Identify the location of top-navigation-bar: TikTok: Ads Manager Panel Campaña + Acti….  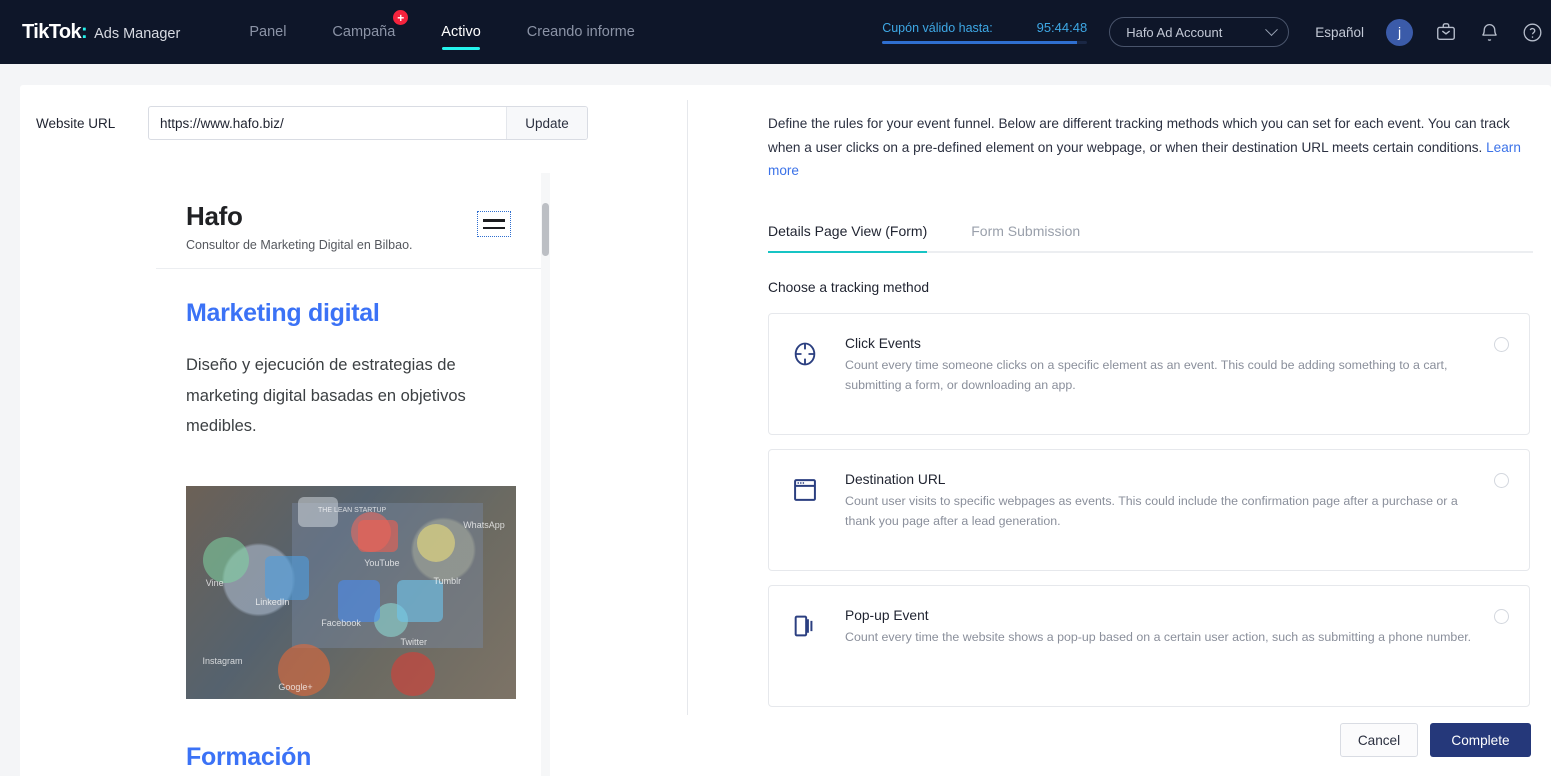
(775, 32).